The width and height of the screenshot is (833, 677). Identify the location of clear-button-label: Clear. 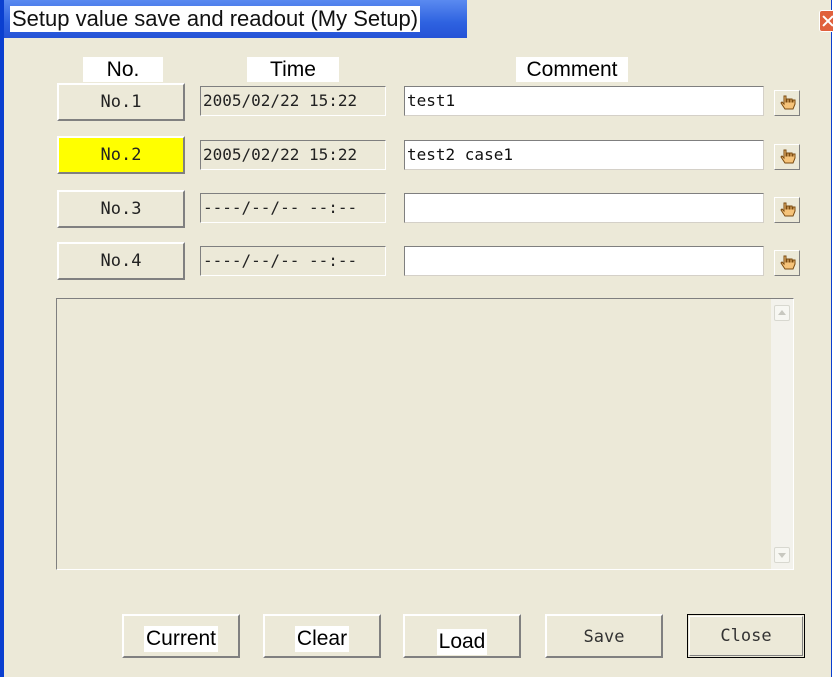
(322, 639).